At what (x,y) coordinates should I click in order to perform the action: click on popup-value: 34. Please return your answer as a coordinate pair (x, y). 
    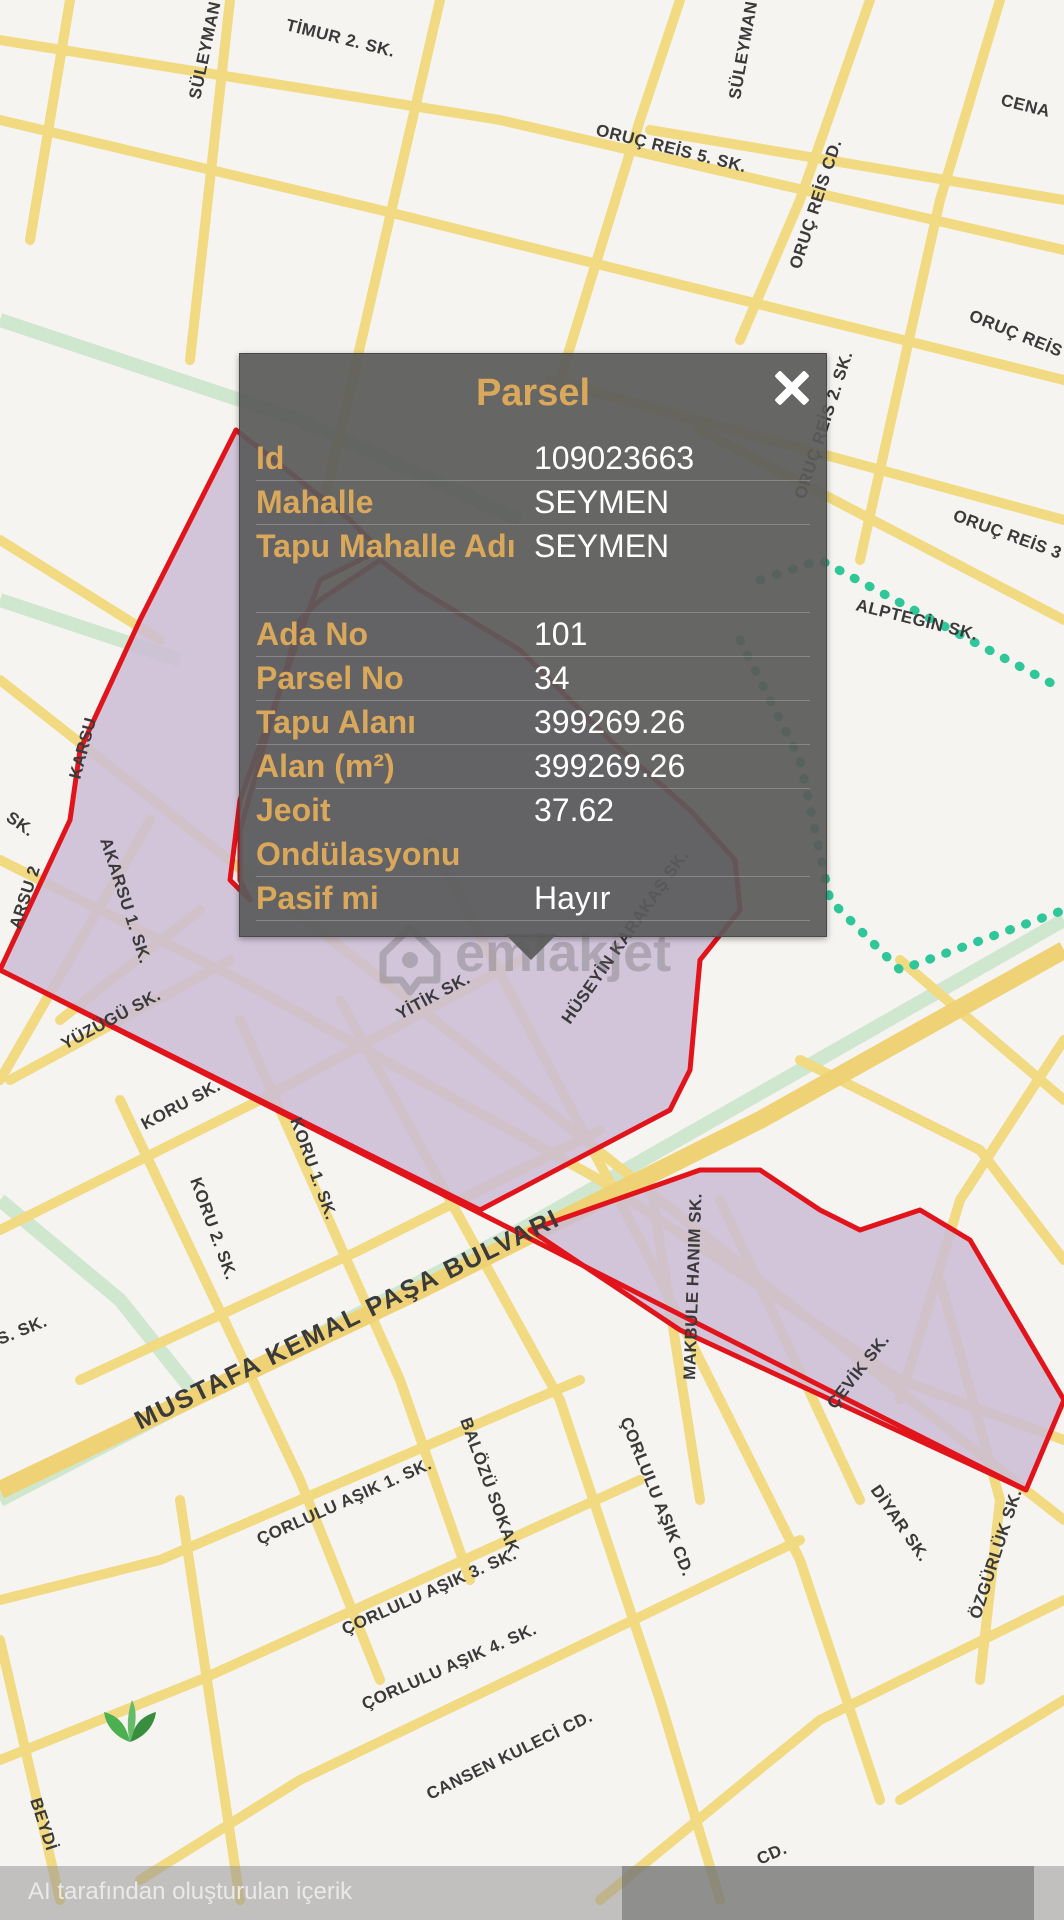
    Looking at the image, I should click on (552, 678).